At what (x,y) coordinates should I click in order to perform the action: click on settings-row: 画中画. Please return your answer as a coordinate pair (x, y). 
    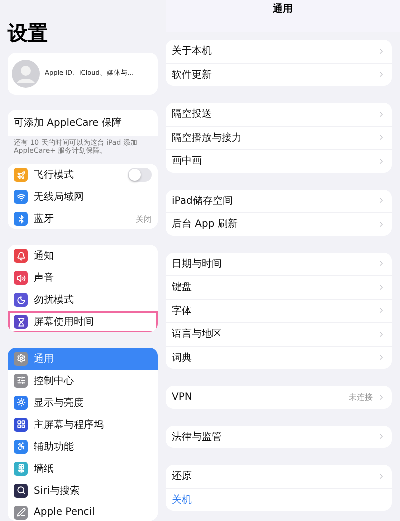
    Looking at the image, I should click on (279, 161).